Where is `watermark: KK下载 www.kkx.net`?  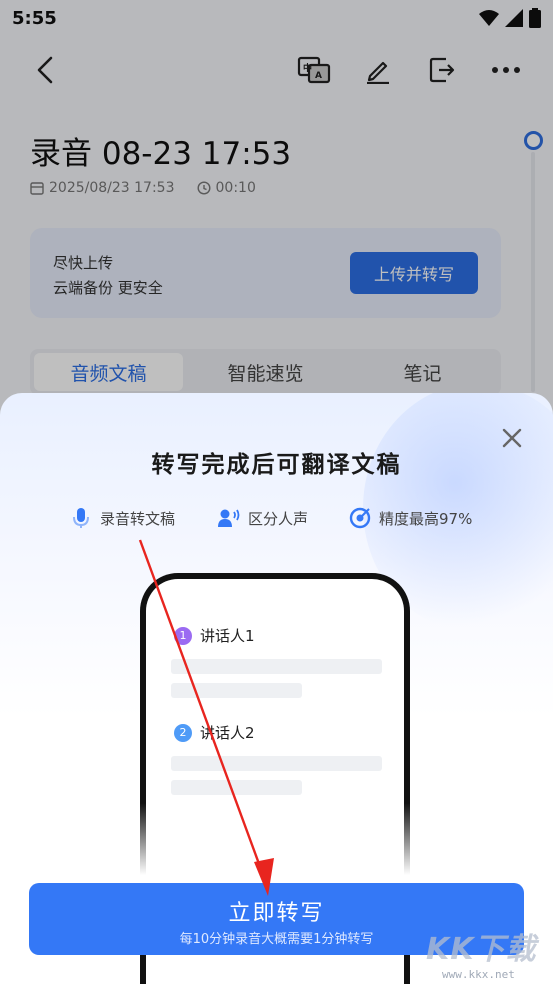 watermark: KK下载 www.kkx.net is located at coordinates (486, 953).